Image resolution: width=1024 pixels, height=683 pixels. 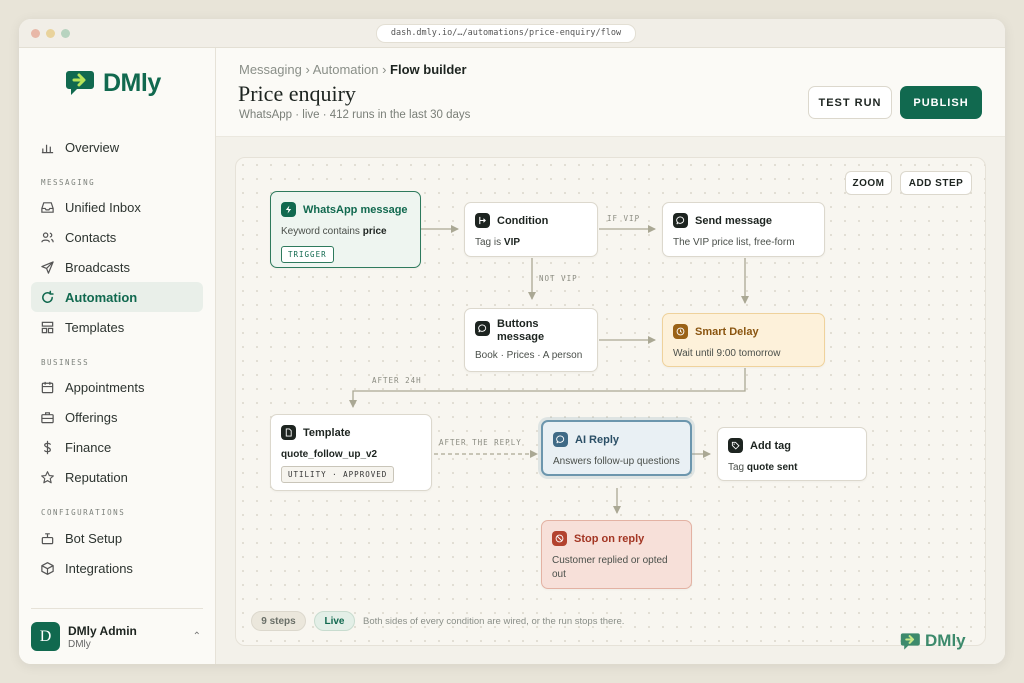 What do you see at coordinates (597, 439) in the screenshot?
I see `node-title: AI Reply` at bounding box center [597, 439].